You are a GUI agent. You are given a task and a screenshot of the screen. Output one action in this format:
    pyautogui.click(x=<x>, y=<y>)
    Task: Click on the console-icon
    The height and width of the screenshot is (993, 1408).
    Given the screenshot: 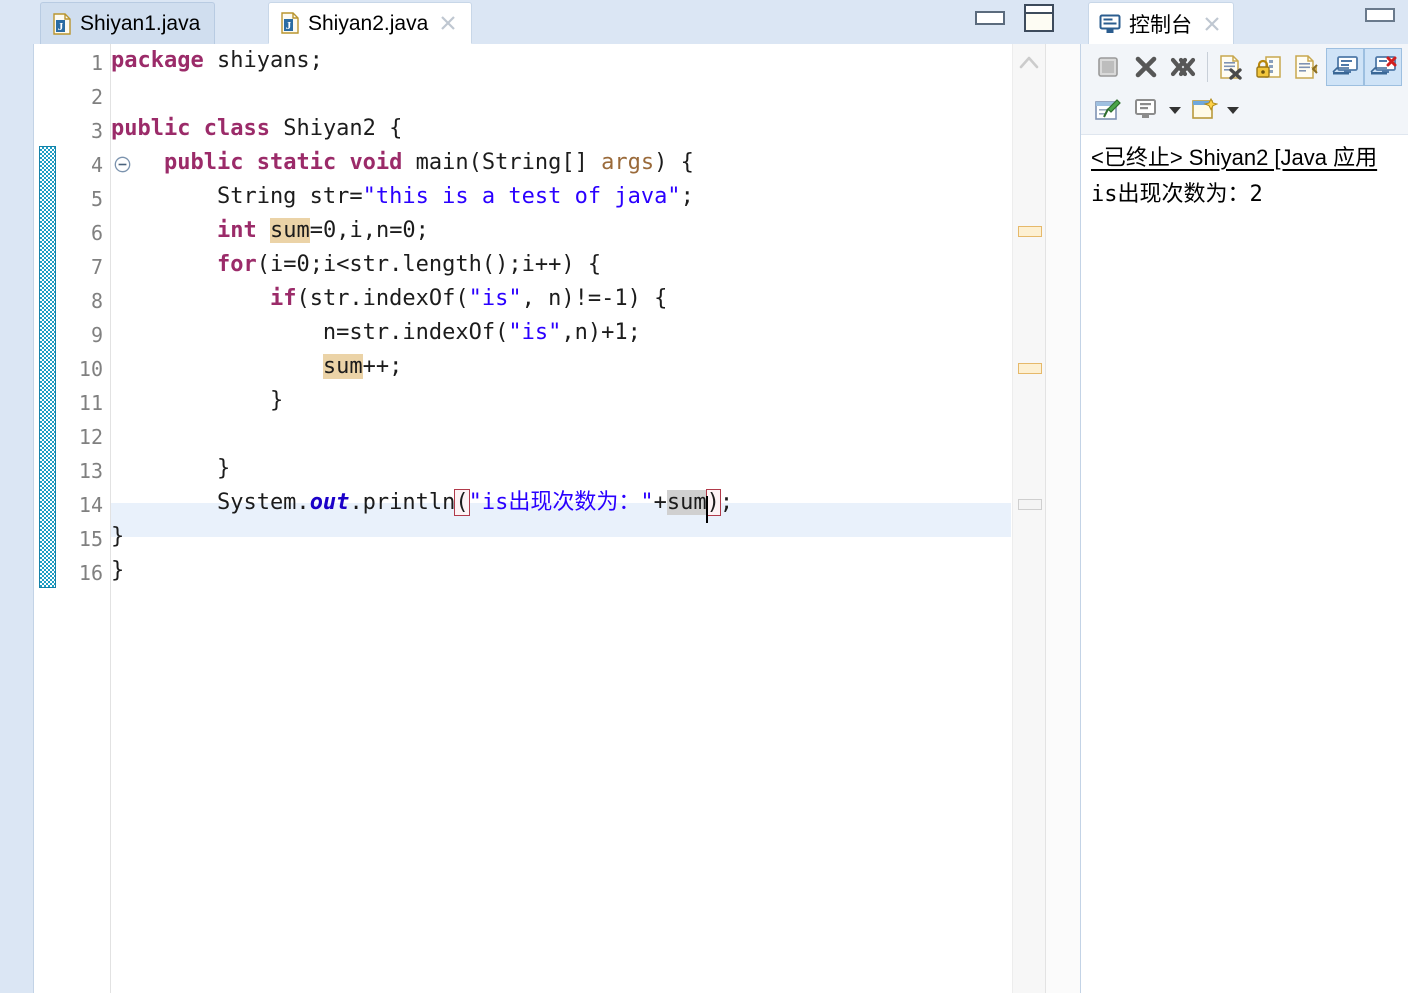 What is the action you would take?
    pyautogui.click(x=1110, y=24)
    